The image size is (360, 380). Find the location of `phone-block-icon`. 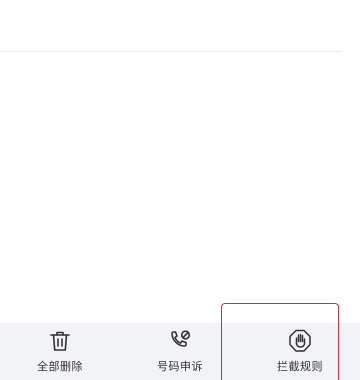

phone-block-icon is located at coordinates (180, 341).